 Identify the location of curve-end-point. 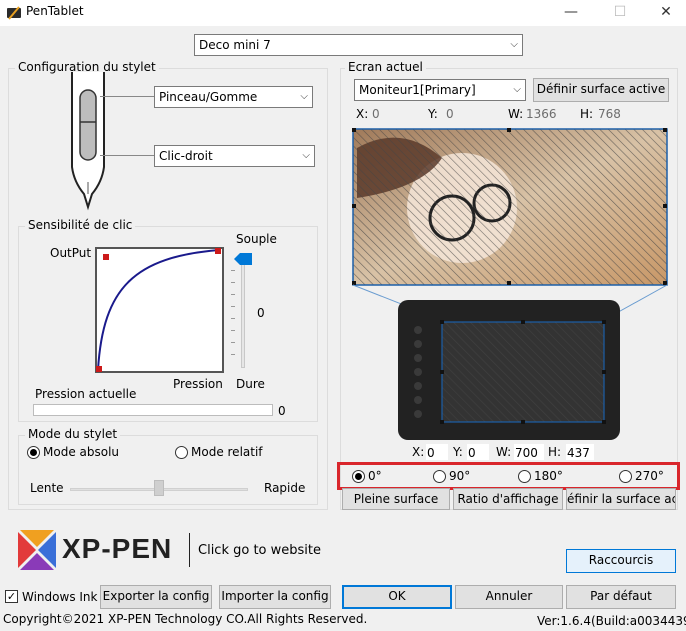
(218, 251).